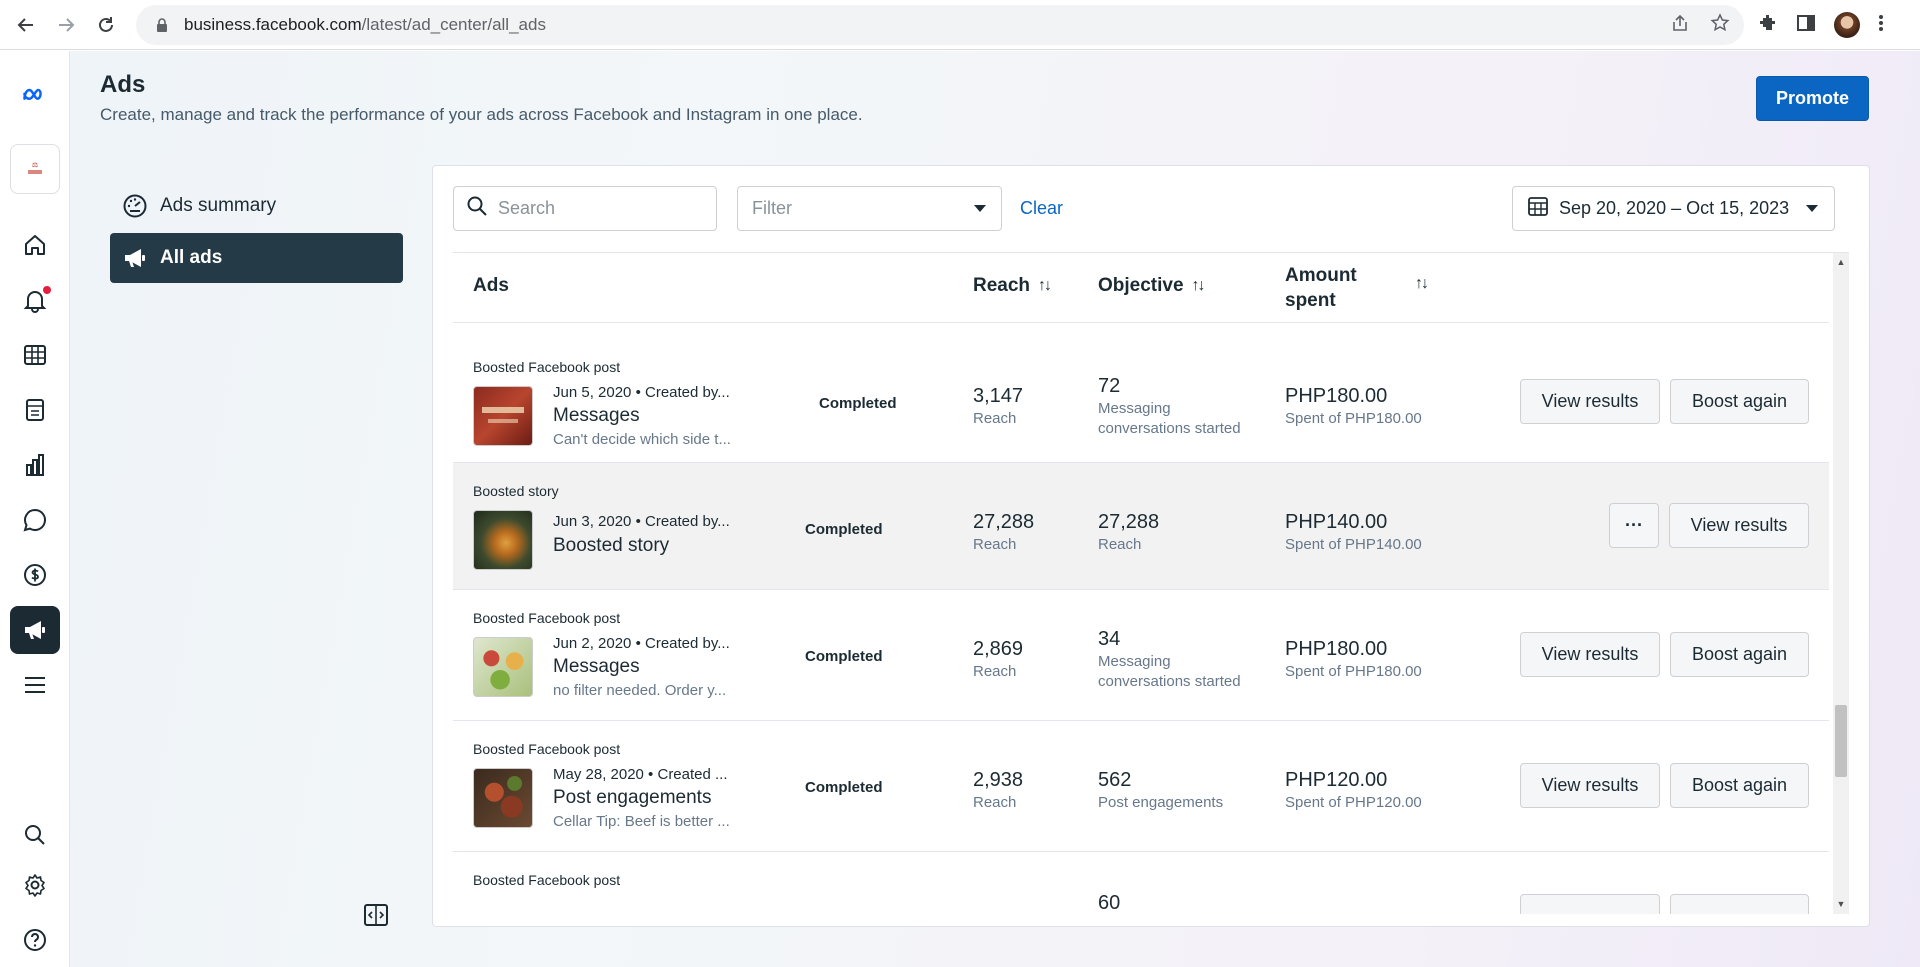  Describe the element at coordinates (218, 205) in the screenshot. I see `sidebar-item-label: Ads summary` at that location.